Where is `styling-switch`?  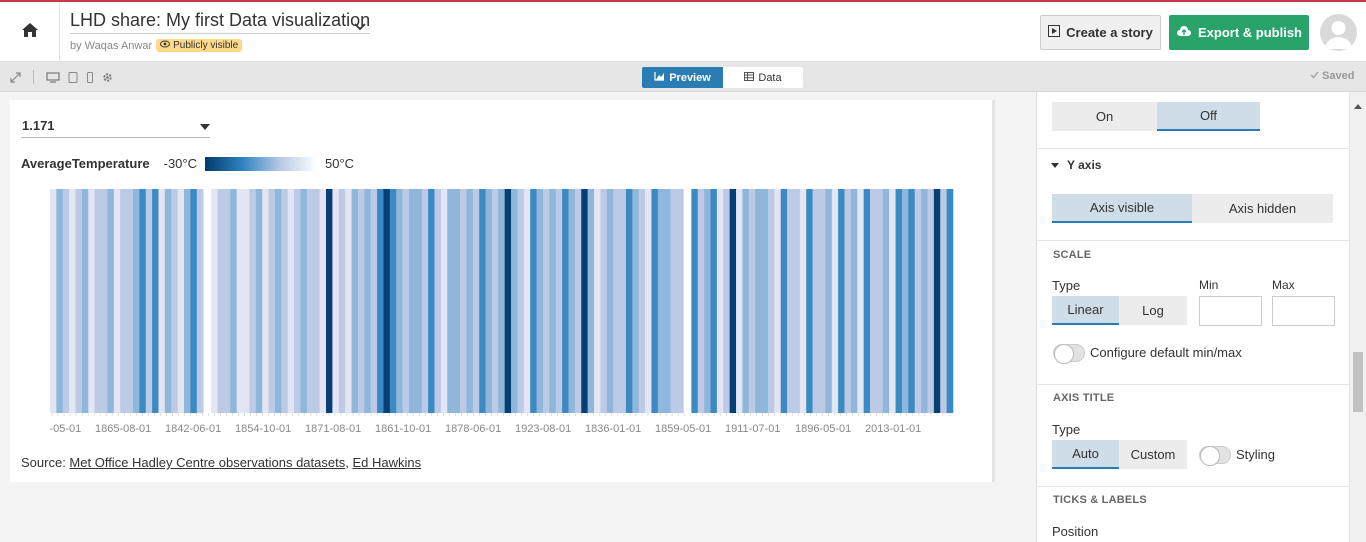
styling-switch is located at coordinates (1215, 456).